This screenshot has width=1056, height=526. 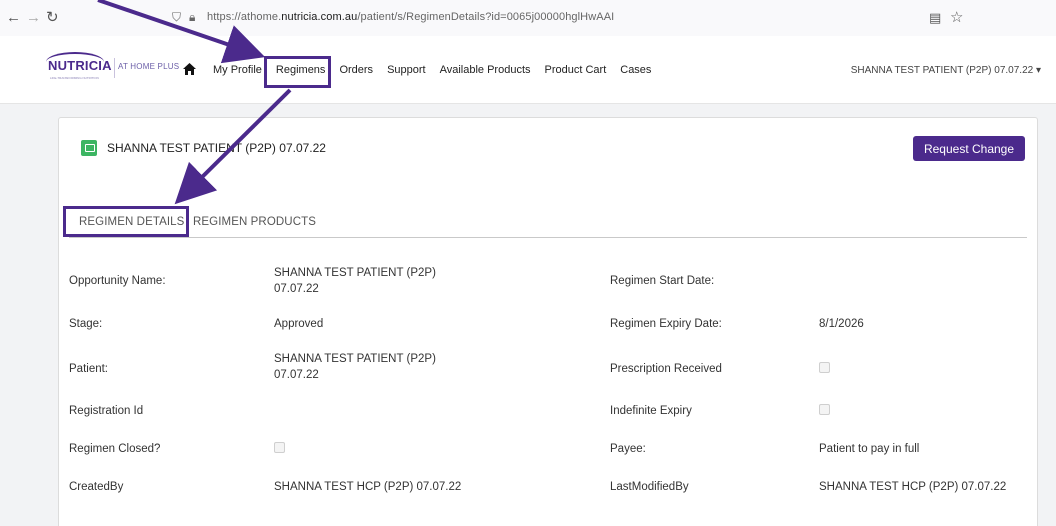 I want to click on payee-value: Patient to pay in full, so click(x=869, y=449).